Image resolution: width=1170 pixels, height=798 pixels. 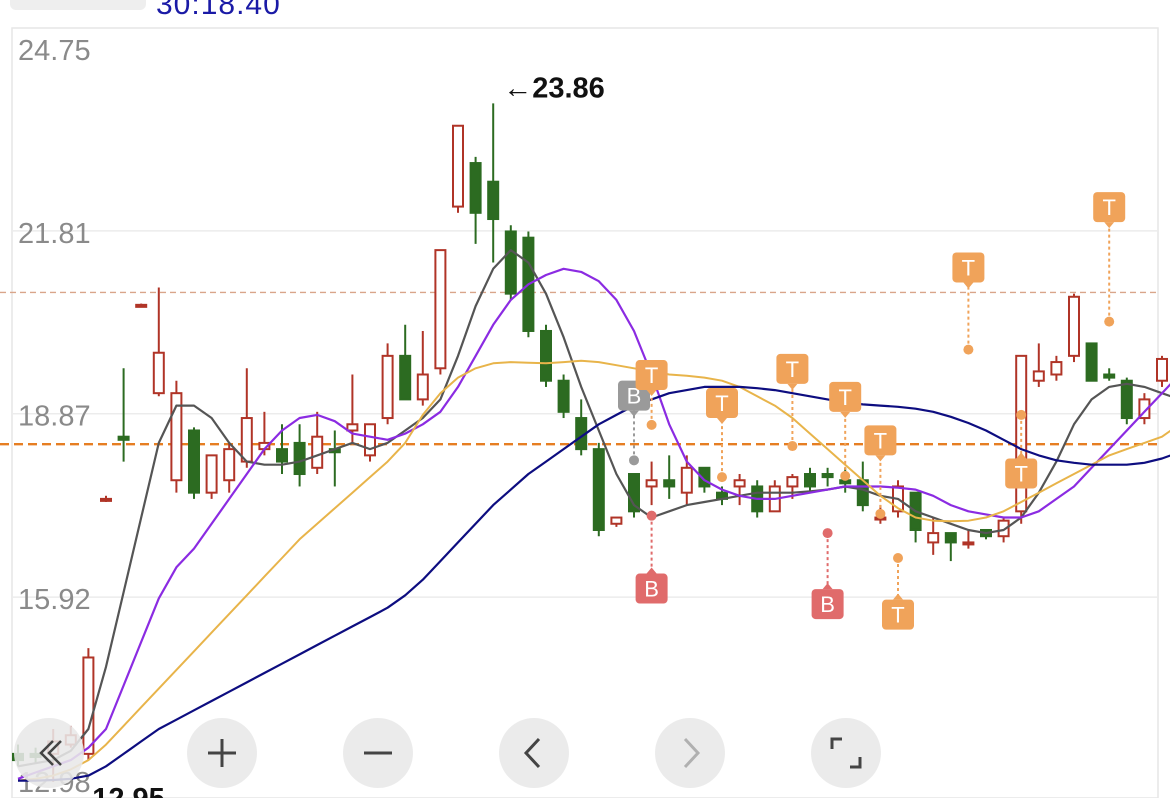 I want to click on y-tick-label: 15.92, so click(x=54, y=600).